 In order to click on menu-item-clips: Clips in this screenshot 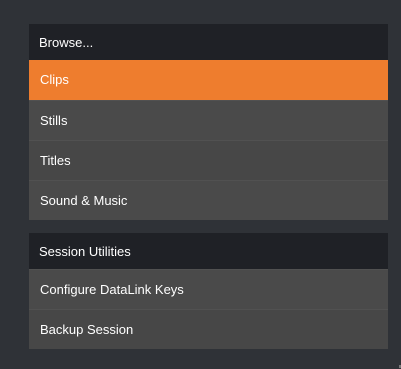, I will do `click(208, 80)`.